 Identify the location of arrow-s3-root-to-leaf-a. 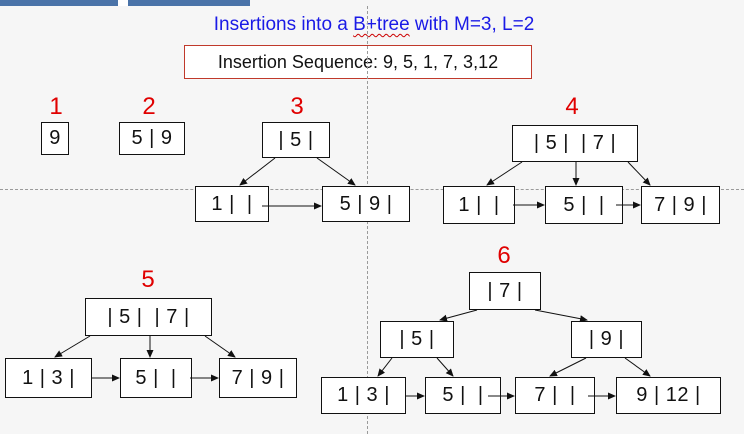
(257, 171).